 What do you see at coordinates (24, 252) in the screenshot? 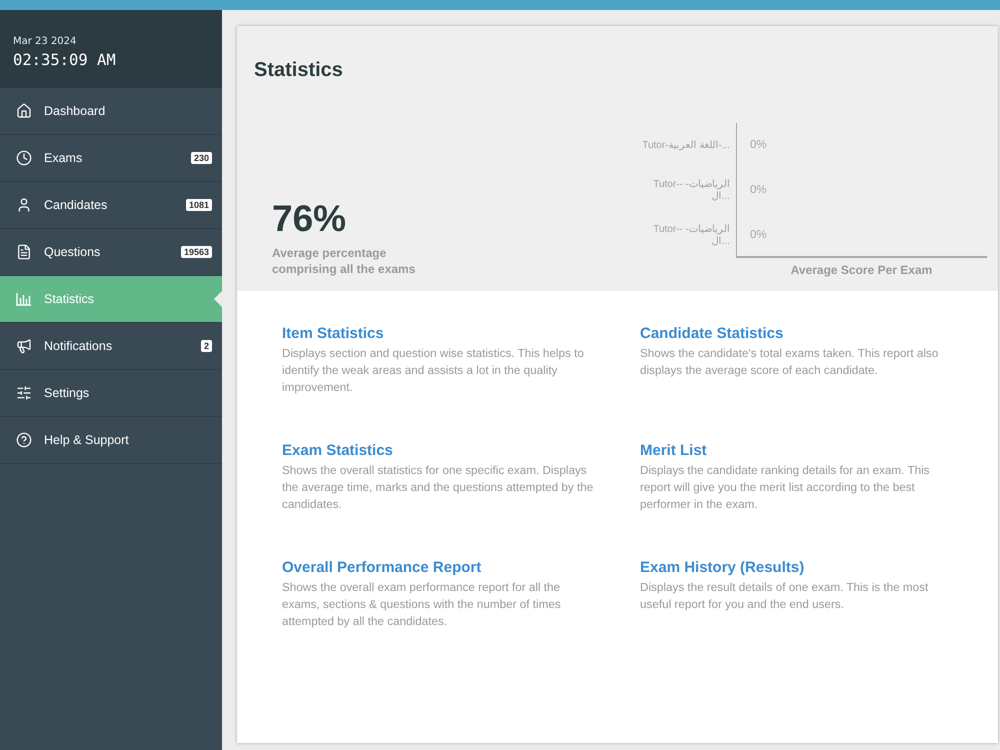
I see `document-icon` at bounding box center [24, 252].